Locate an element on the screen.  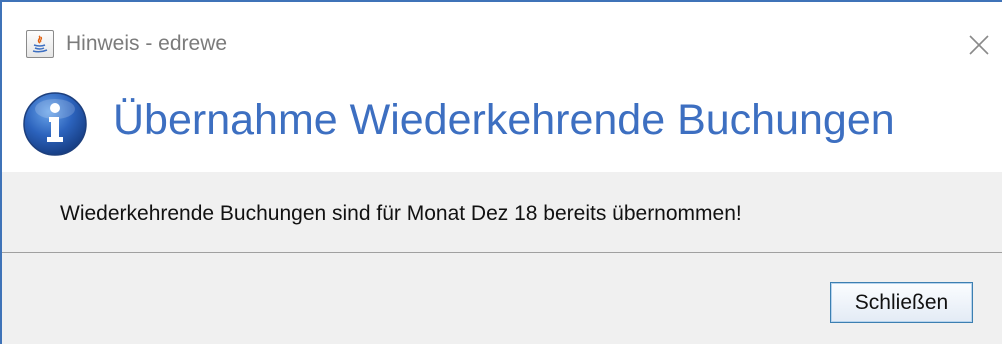
close-button: Schließen is located at coordinates (901, 302).